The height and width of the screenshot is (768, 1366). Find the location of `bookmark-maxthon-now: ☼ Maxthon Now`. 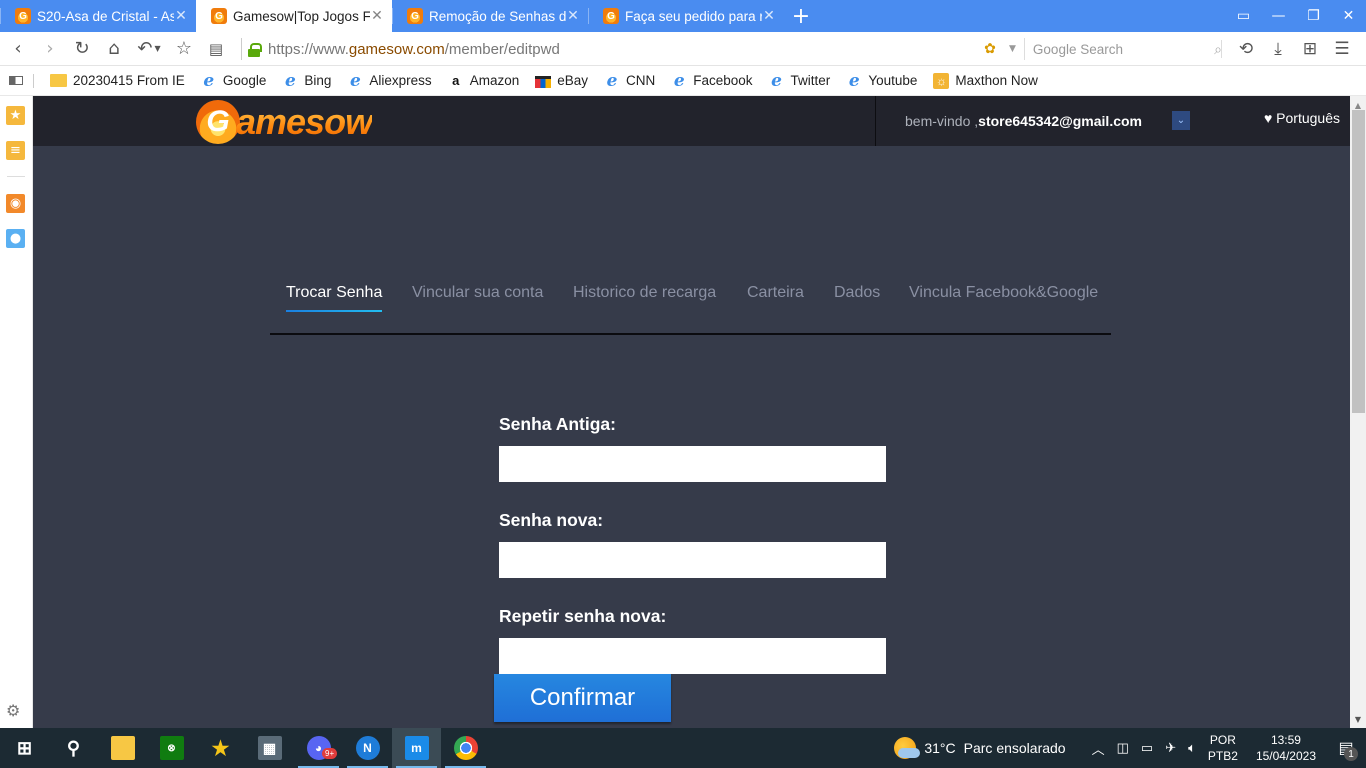

bookmark-maxthon-now: ☼ Maxthon Now is located at coordinates (985, 80).